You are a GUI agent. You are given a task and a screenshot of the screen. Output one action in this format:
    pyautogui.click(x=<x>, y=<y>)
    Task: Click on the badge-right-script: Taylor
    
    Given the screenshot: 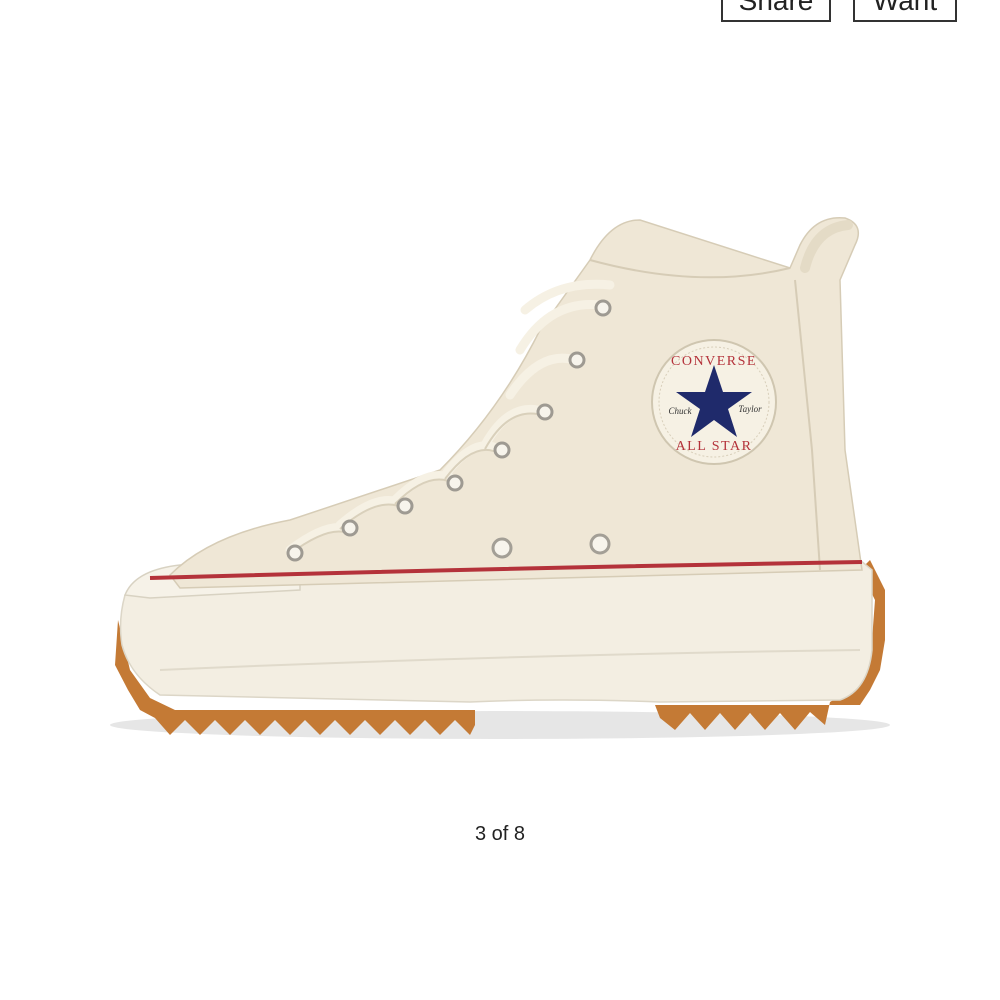 What is the action you would take?
    pyautogui.click(x=750, y=409)
    